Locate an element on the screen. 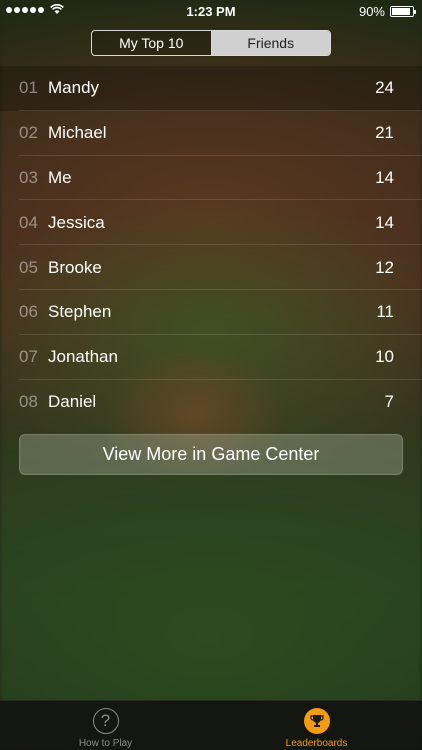  tab-how-to-play: ? How to Play is located at coordinates (105, 725).